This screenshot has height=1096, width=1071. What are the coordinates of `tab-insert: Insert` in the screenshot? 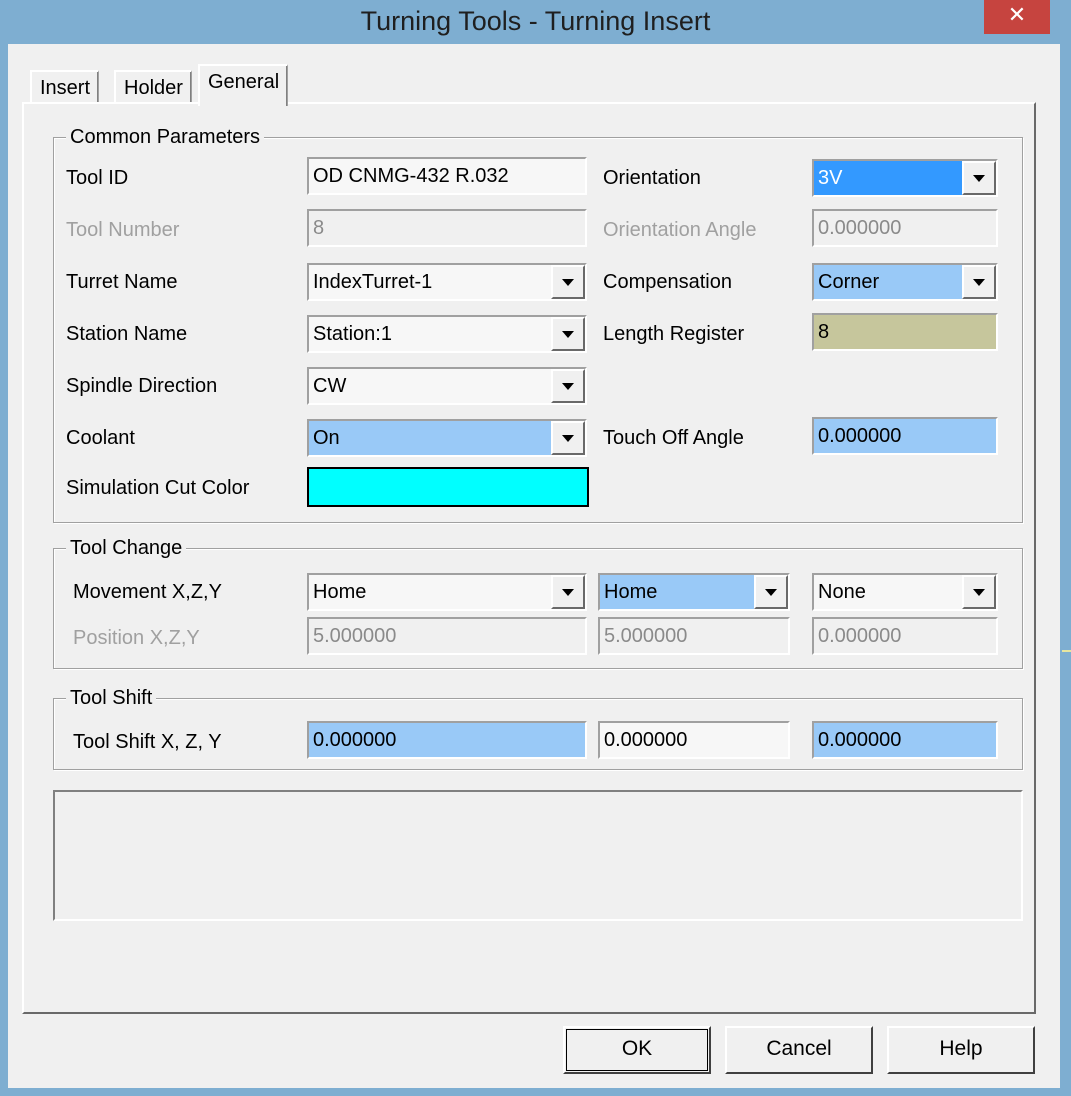 It's located at (65, 88).